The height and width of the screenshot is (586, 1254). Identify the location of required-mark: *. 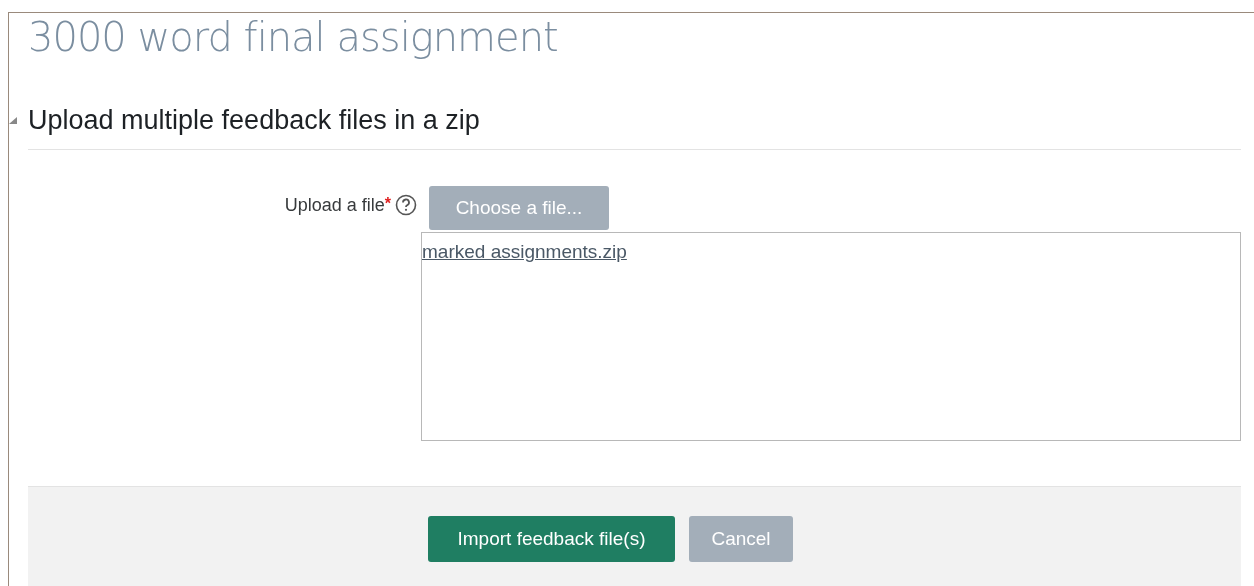
(387, 204).